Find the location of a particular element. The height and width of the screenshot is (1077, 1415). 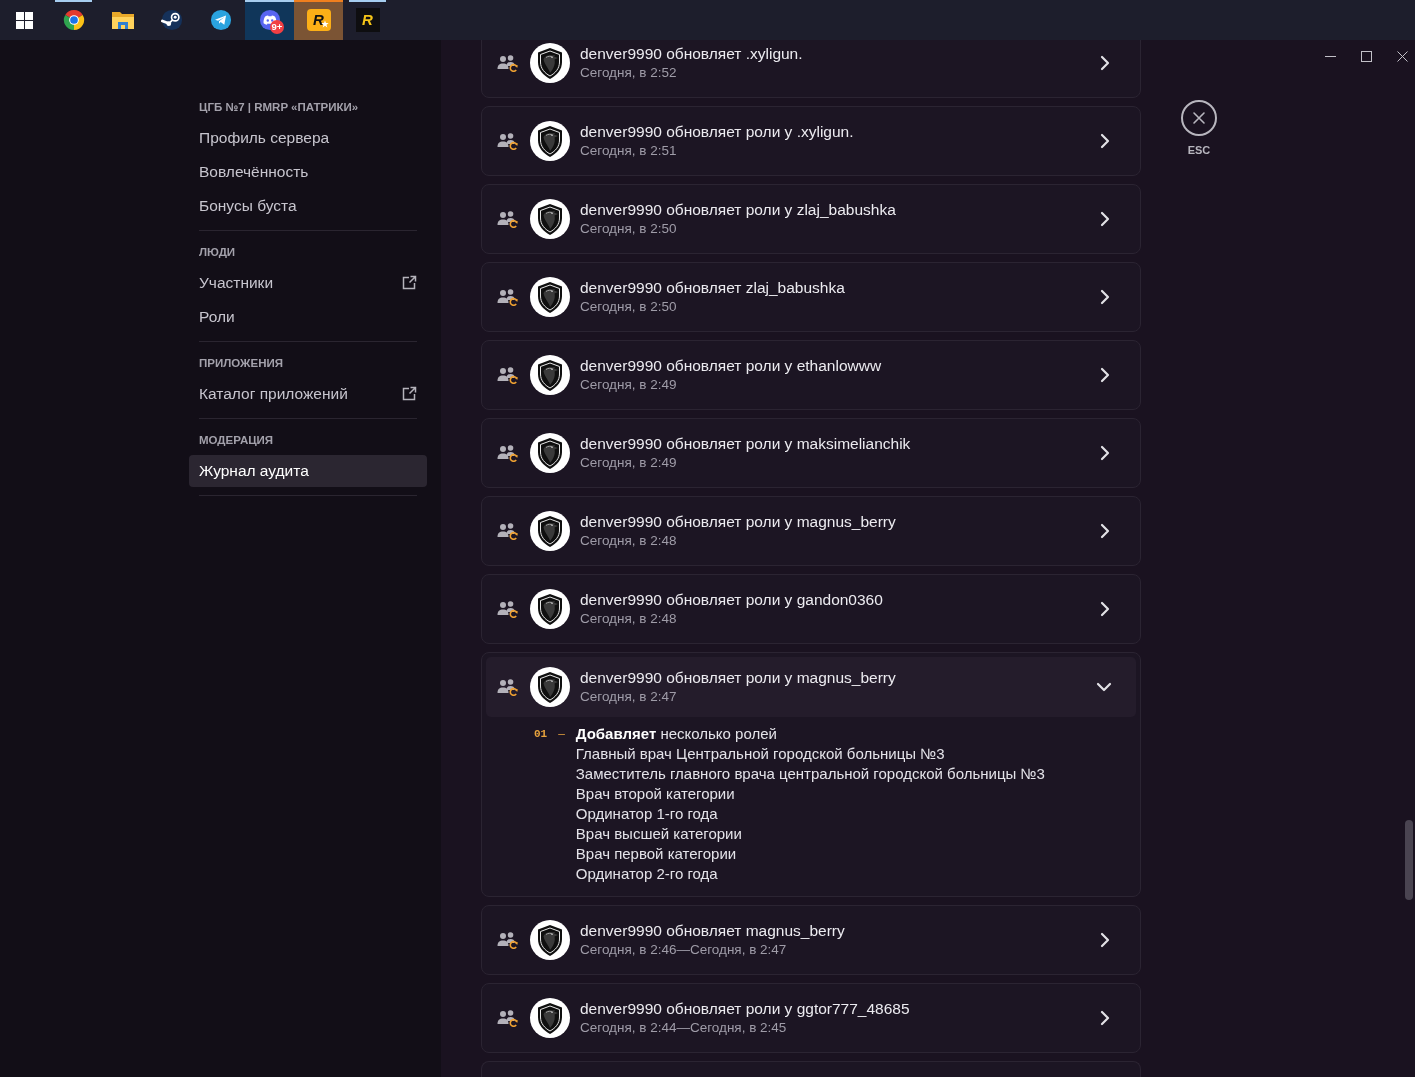

sidebar-item: Вовлечённость is located at coordinates (308, 172).